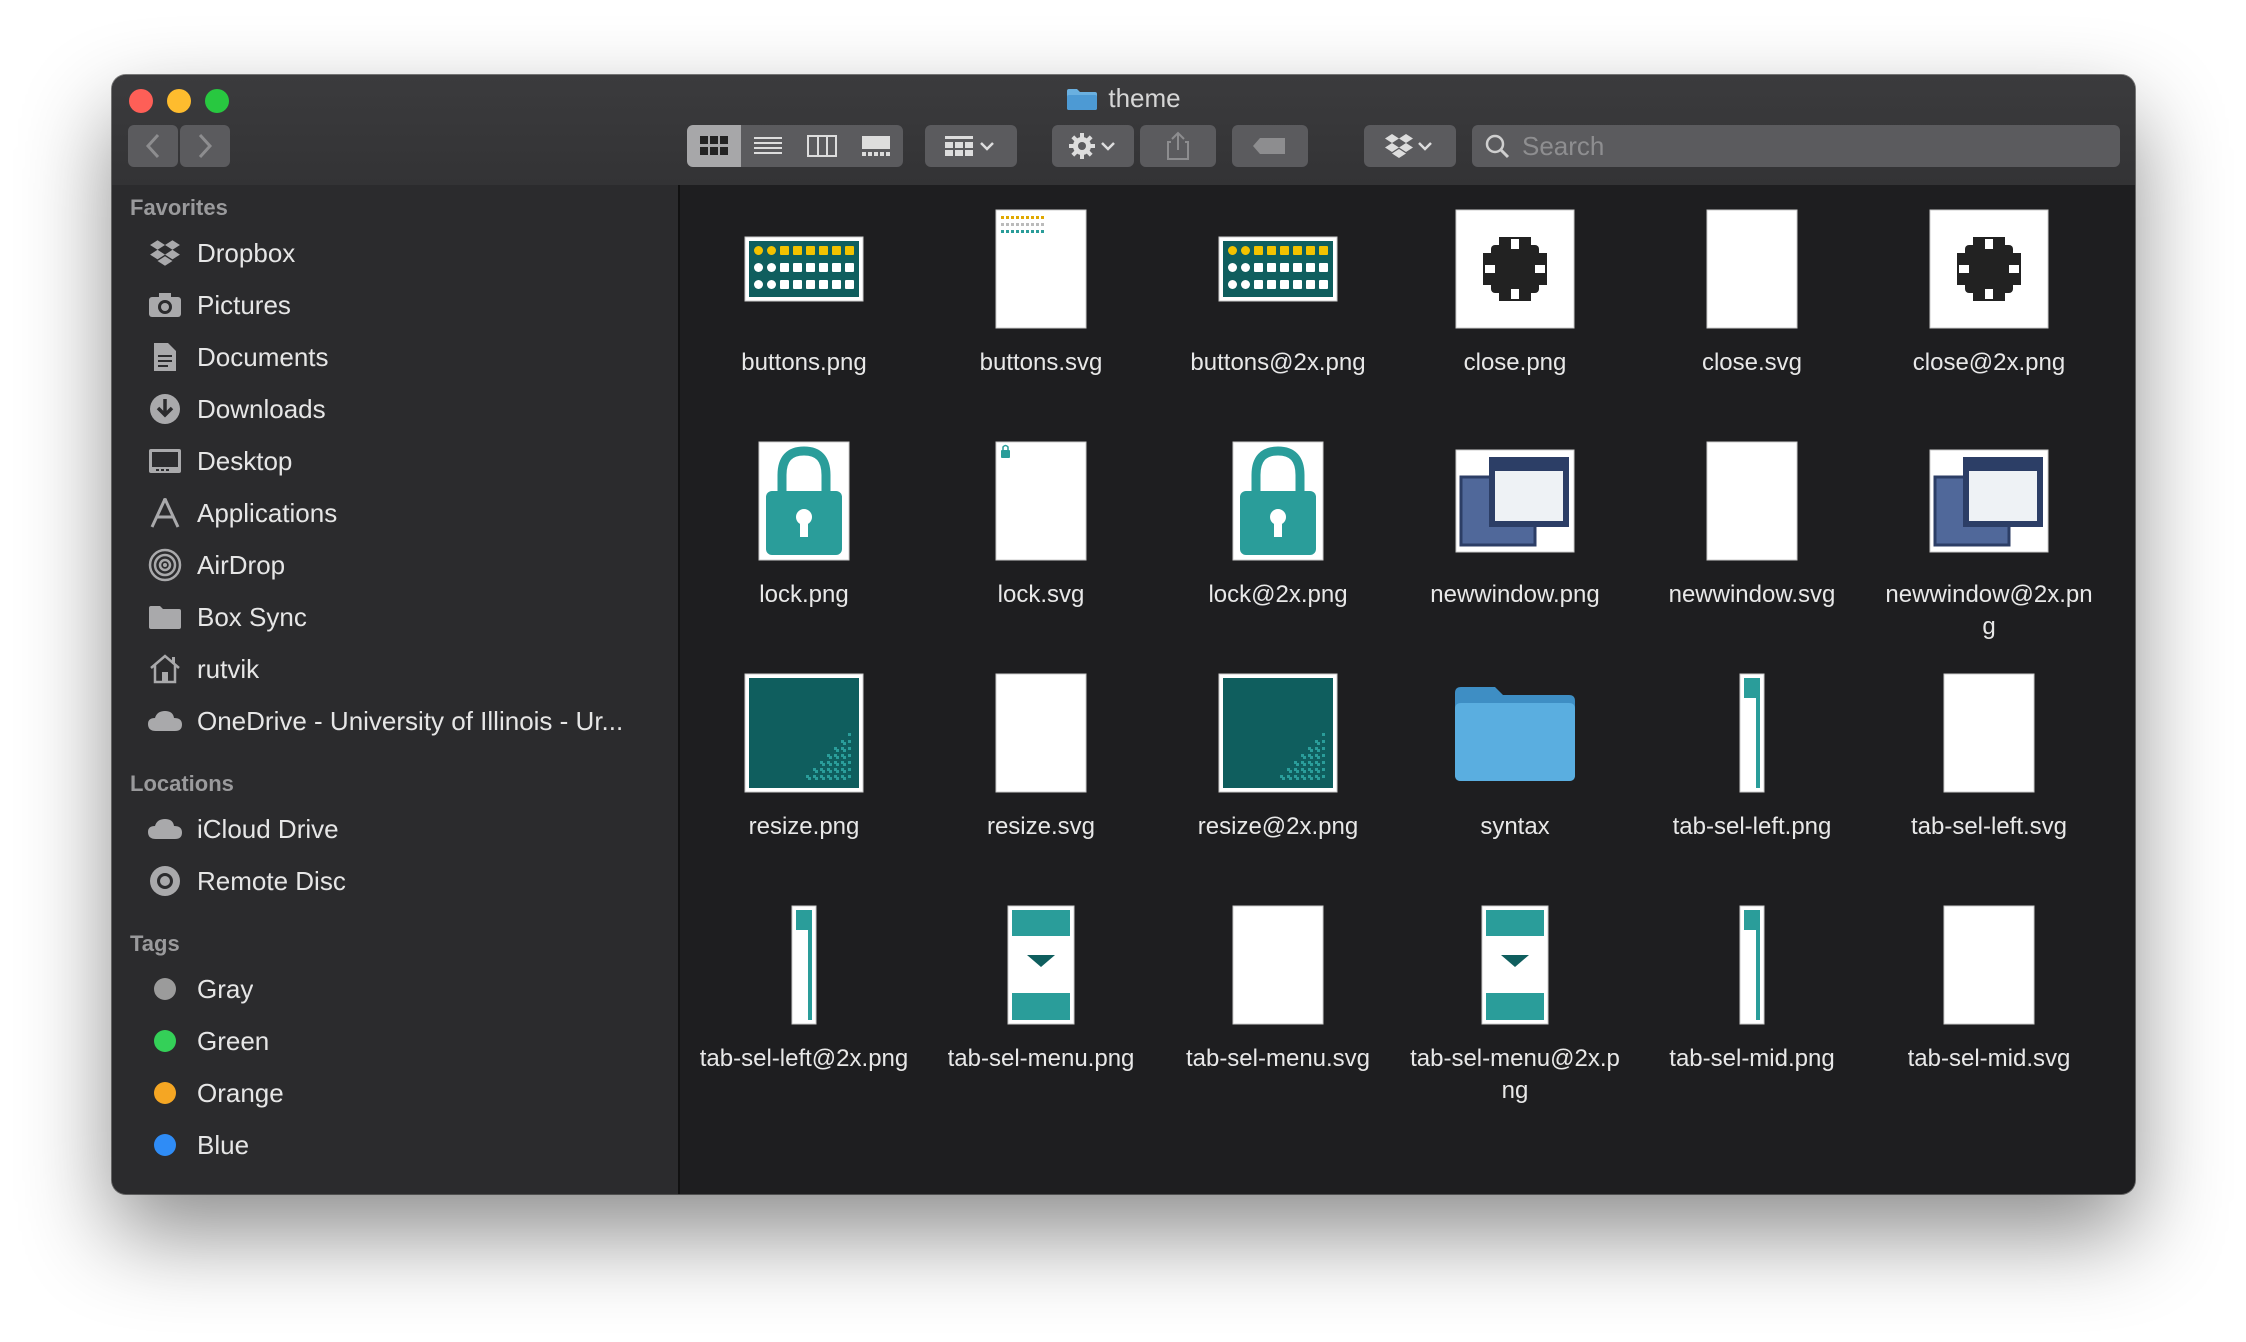 The image size is (2246, 1342). I want to click on sidebar-item-documents: Documents, so click(395, 357).